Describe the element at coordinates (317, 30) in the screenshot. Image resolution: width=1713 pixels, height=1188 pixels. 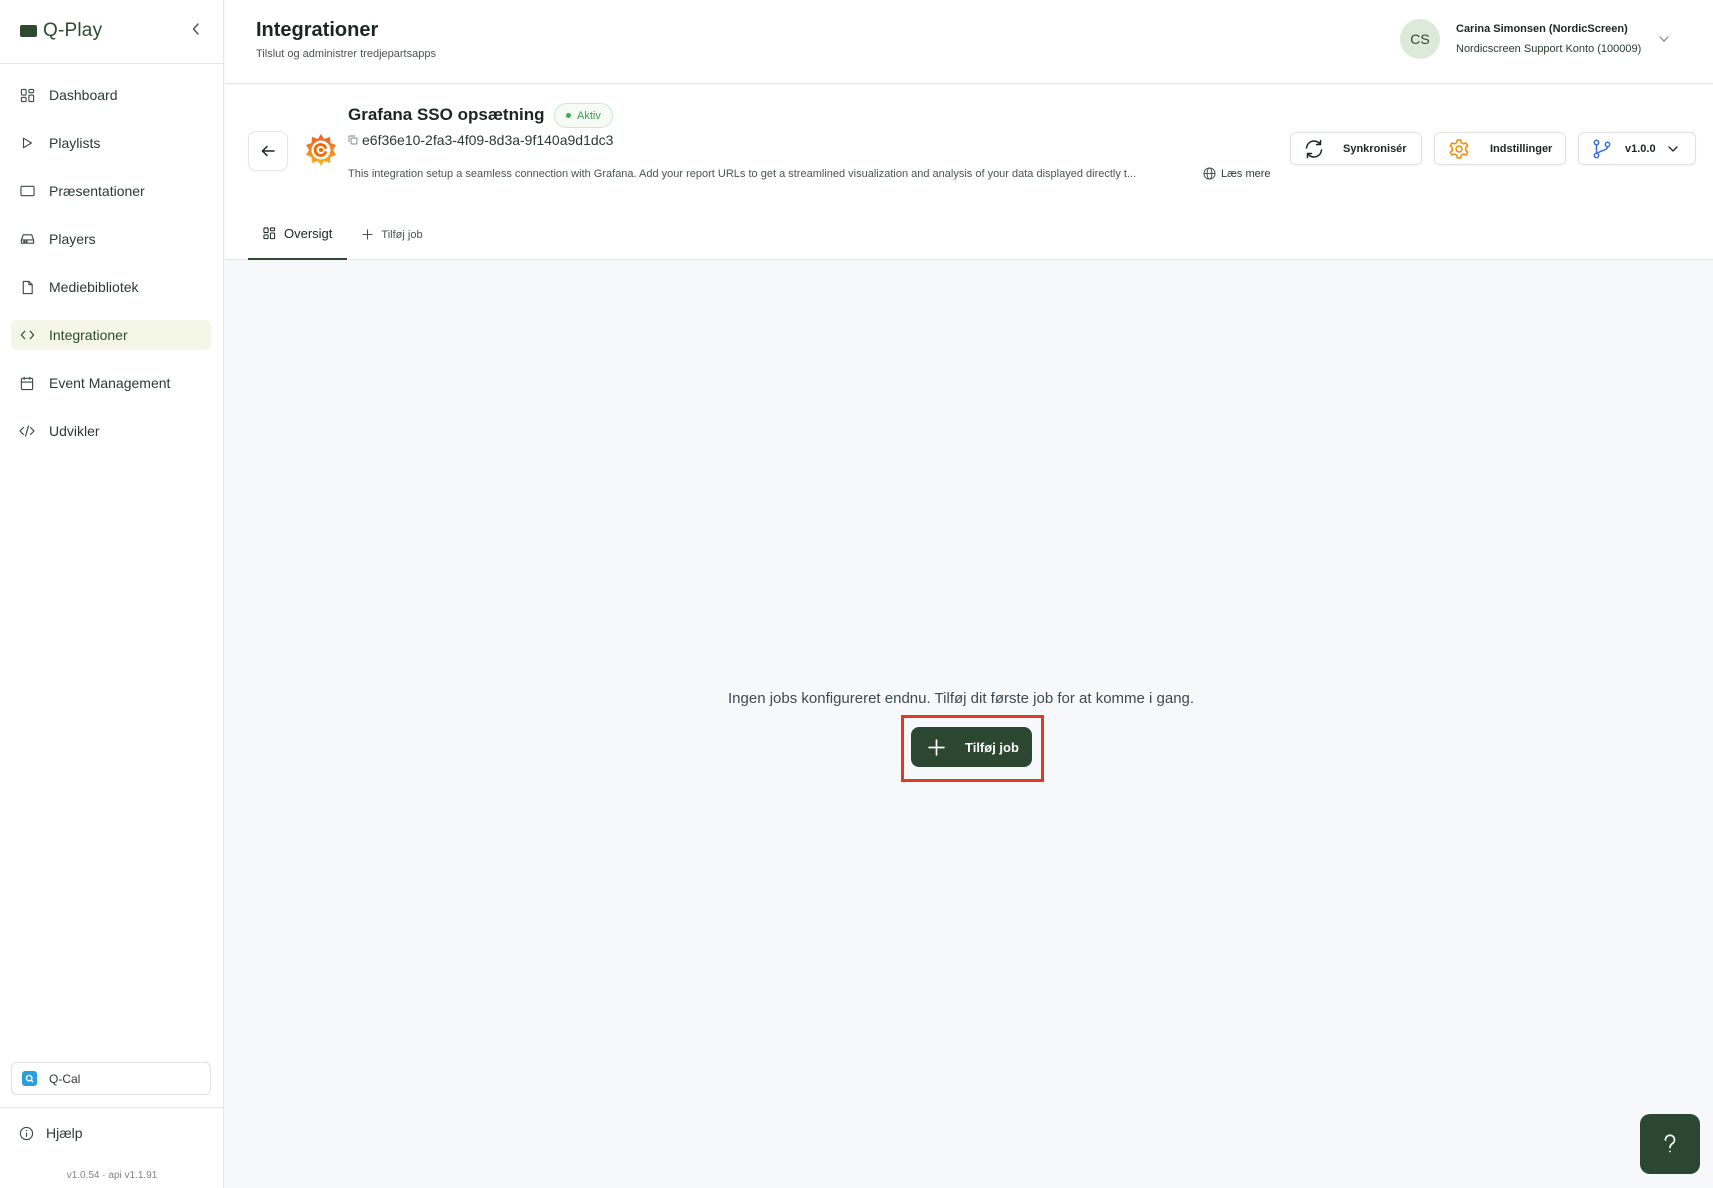
I see `page-title: Integrationer` at that location.